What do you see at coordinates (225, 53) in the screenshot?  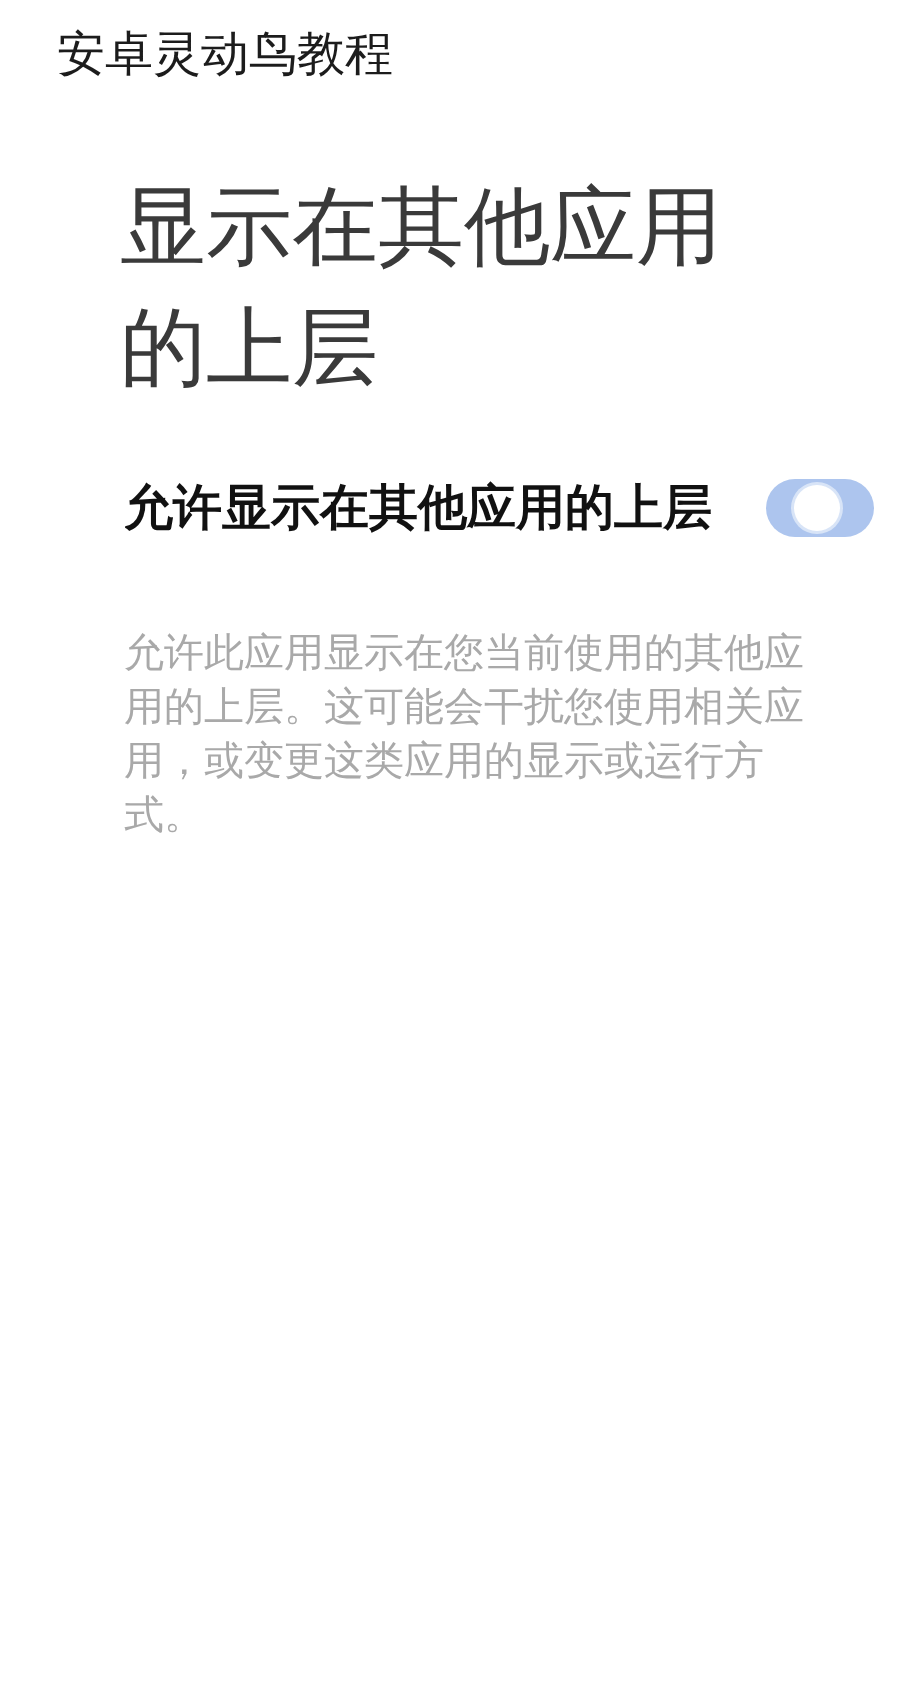 I see `caption-text: 安卓灵动鸟教程` at bounding box center [225, 53].